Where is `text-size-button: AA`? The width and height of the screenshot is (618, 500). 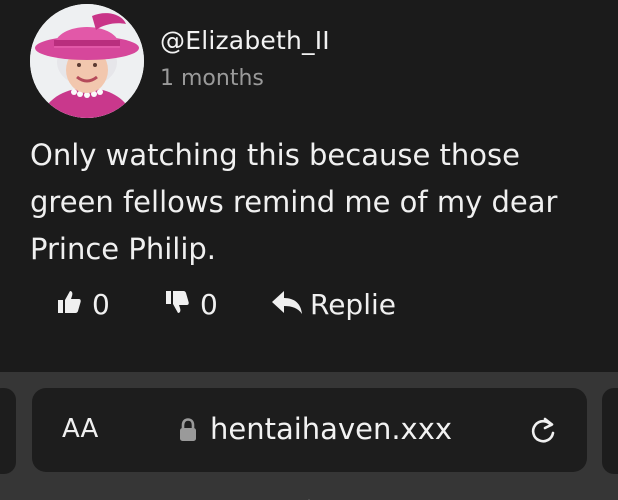 text-size-button: AA is located at coordinates (80, 429).